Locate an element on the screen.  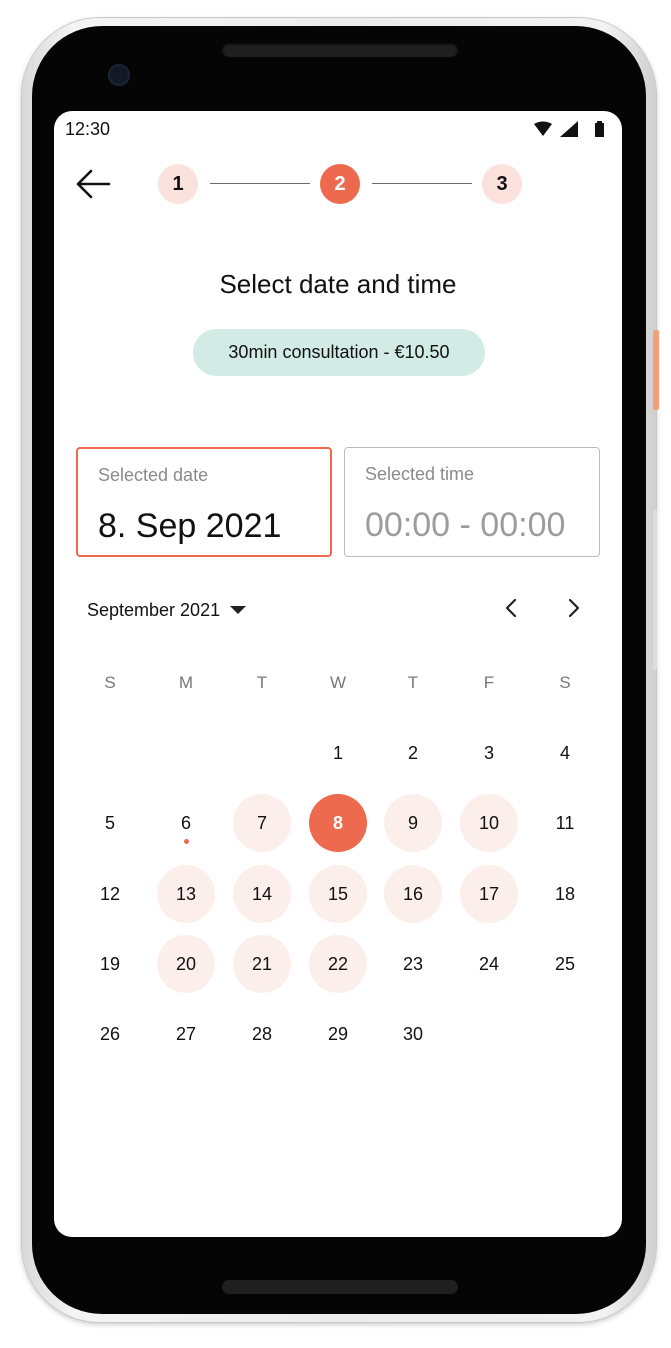
calendar-day: 26 is located at coordinates (110, 1033).